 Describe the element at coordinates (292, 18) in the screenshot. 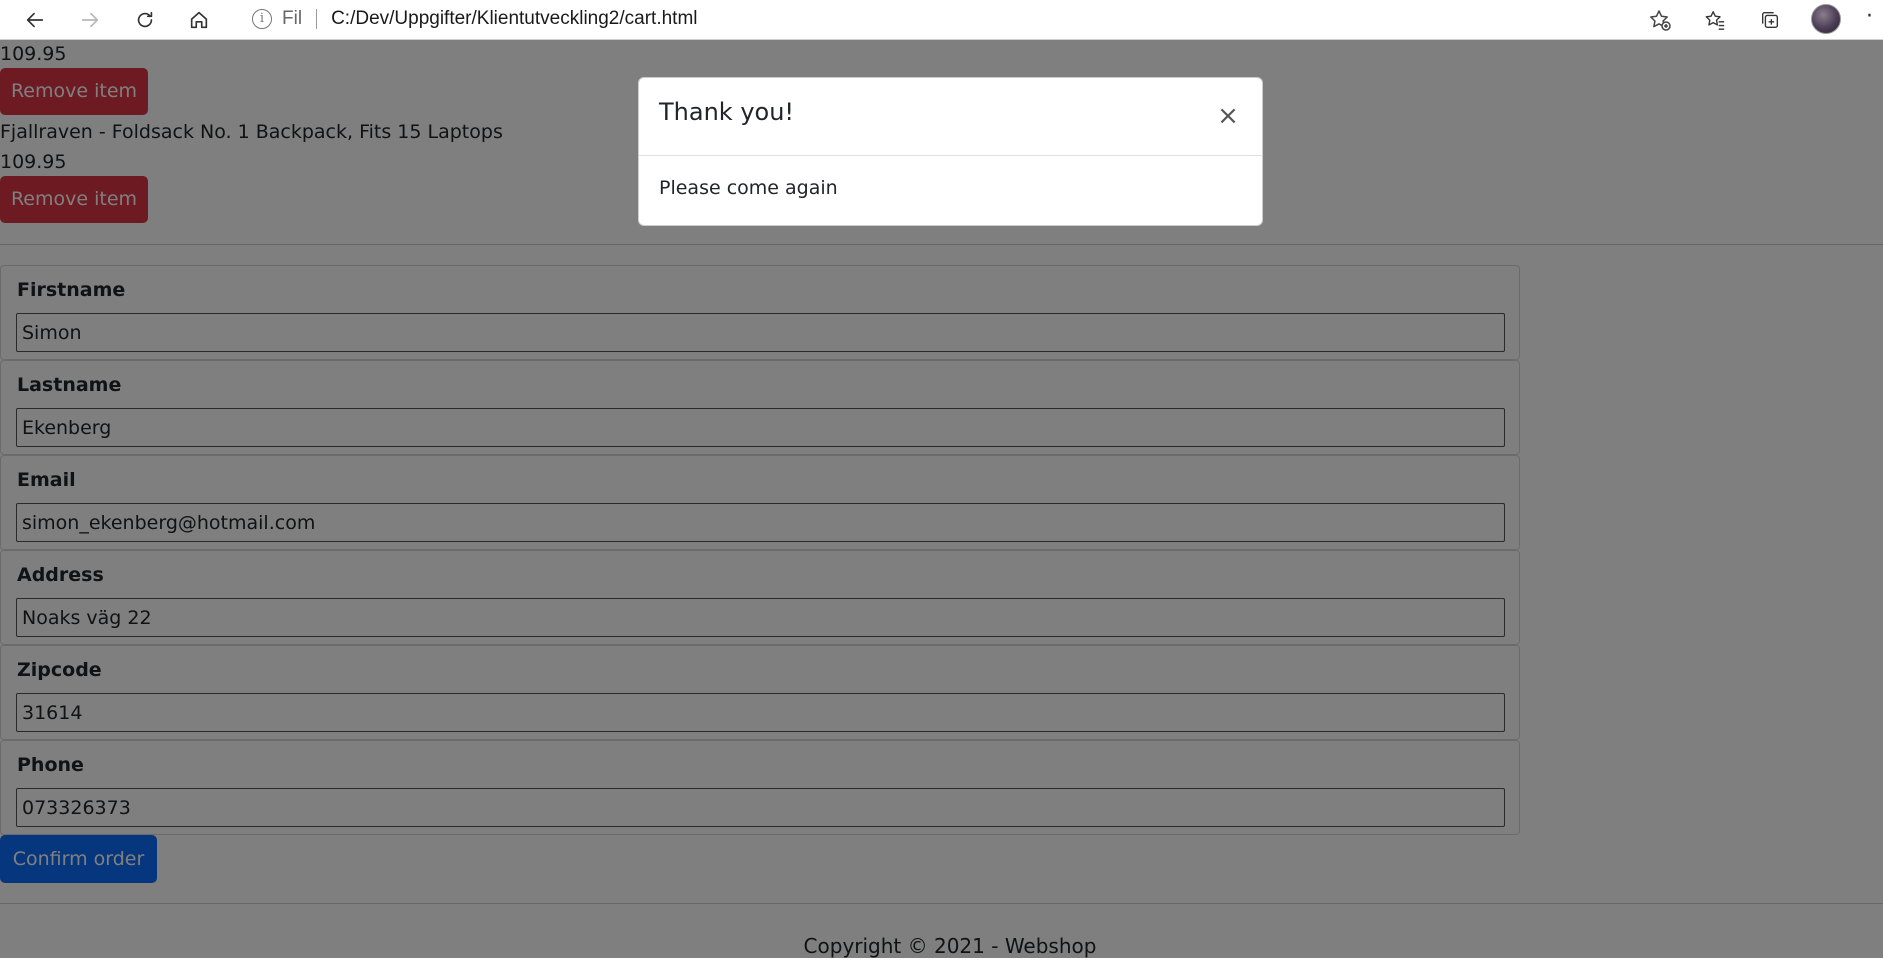

I see `address-scheme: Fil` at that location.